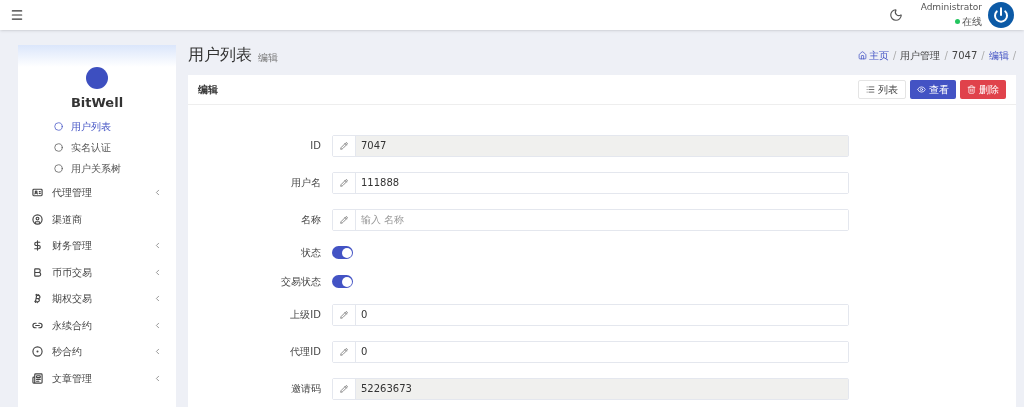  What do you see at coordinates (590, 388) in the screenshot?
I see `text-field: 52263673` at bounding box center [590, 388].